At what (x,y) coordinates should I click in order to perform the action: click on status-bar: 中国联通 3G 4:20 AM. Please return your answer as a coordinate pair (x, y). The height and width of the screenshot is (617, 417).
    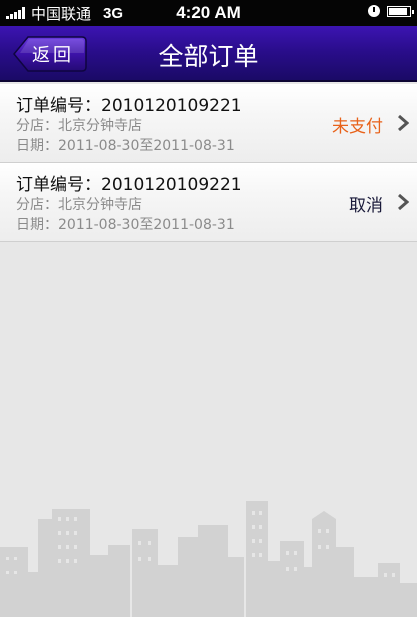
    Looking at the image, I should click on (208, 13).